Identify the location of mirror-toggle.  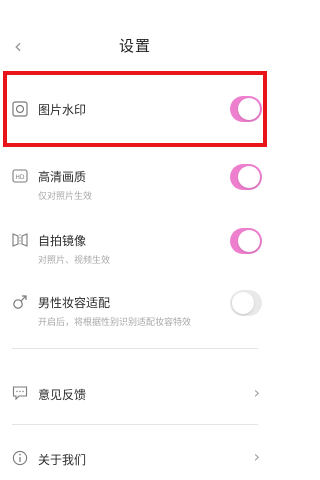
(246, 241).